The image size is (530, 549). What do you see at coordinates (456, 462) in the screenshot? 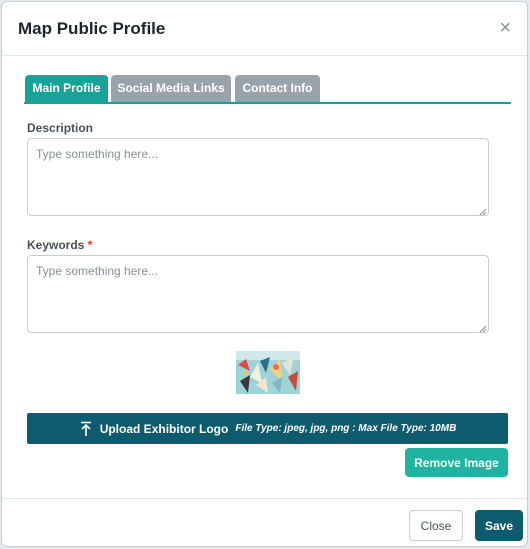
I see `remove-image-button: Remove Image` at bounding box center [456, 462].